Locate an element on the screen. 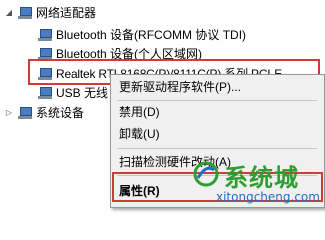 Image resolution: width=325 pixels, height=240 pixels. collapse-toggle-icon: ◢ is located at coordinates (9, 13).